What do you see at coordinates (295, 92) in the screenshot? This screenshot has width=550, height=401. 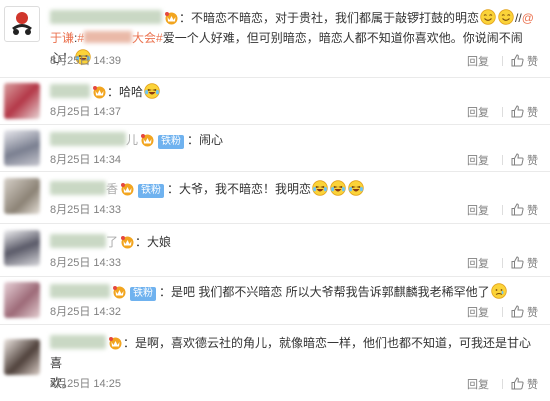 I see `comment-body: ：哈哈` at bounding box center [295, 92].